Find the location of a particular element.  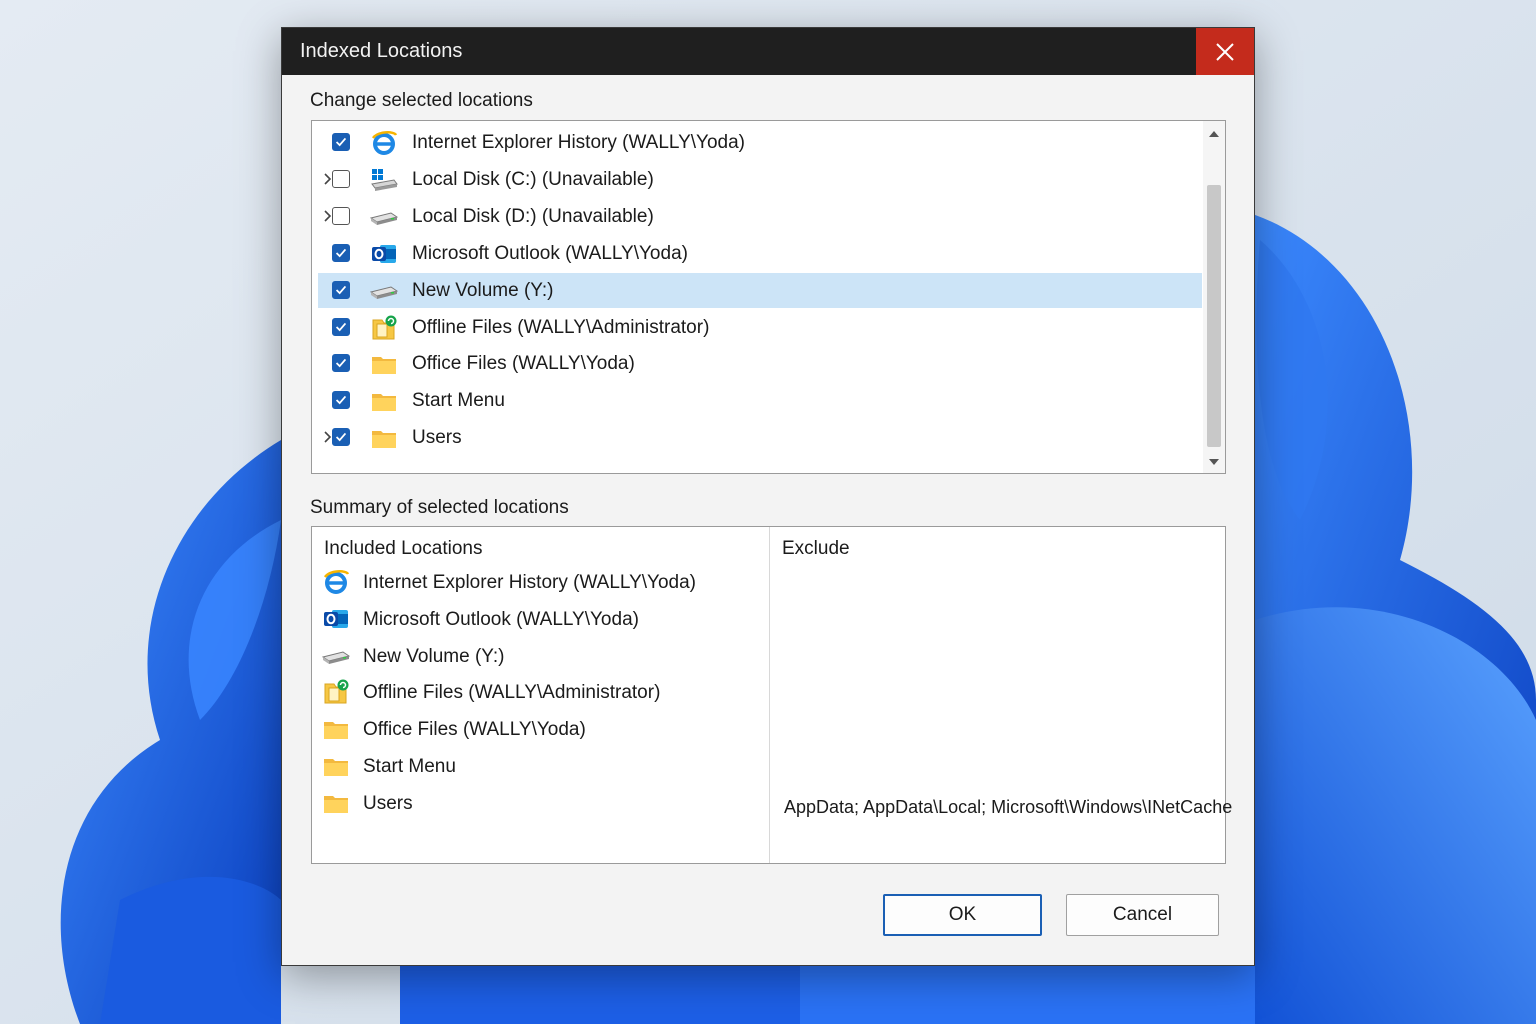

tree-row: Offline Files (WALLY\Administrator) is located at coordinates (760, 327).